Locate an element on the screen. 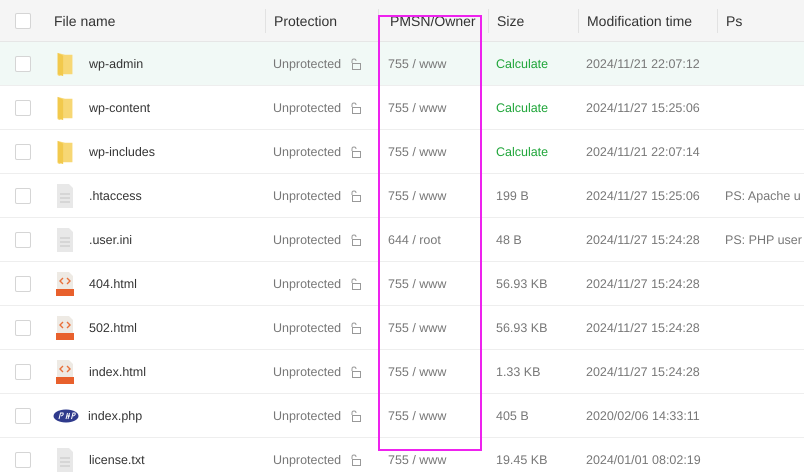  file-name: license.txt is located at coordinates (117, 459).